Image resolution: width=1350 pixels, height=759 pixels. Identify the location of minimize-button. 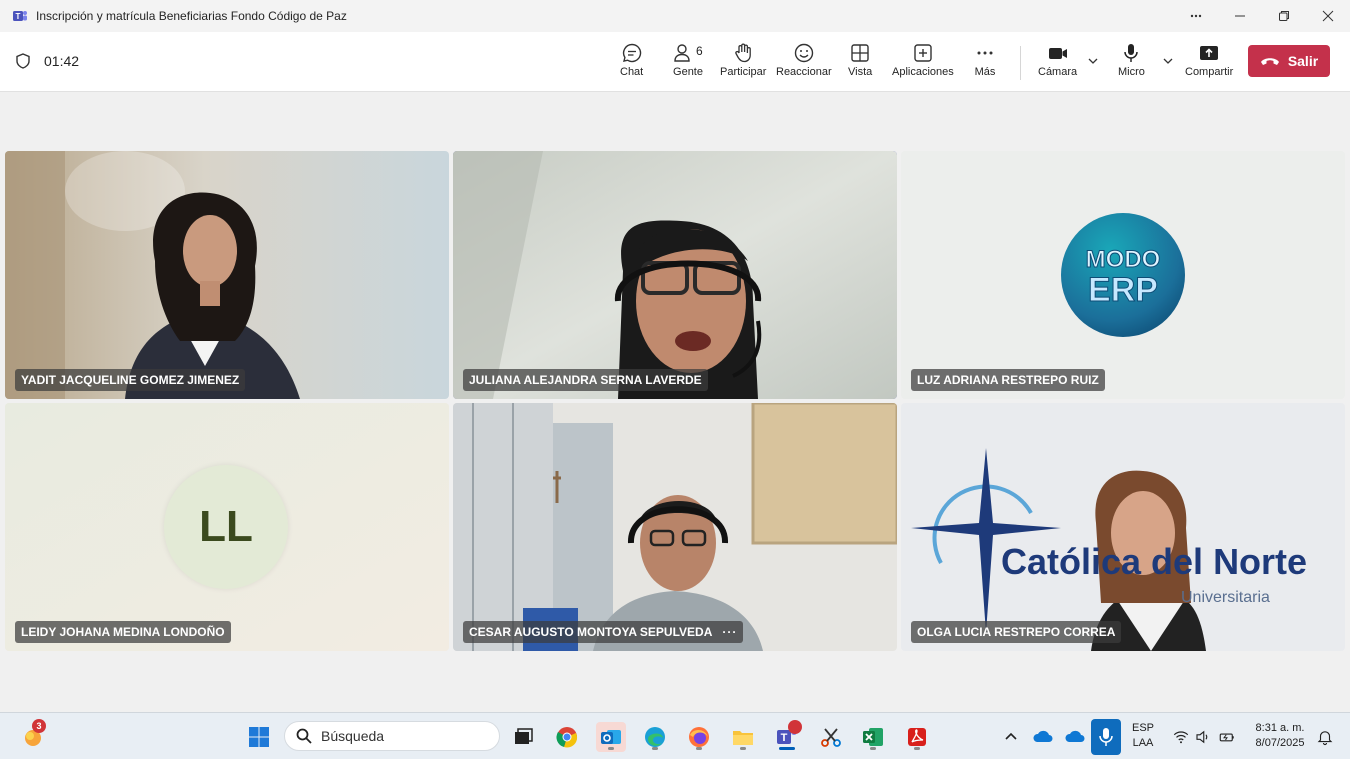
(1240, 16).